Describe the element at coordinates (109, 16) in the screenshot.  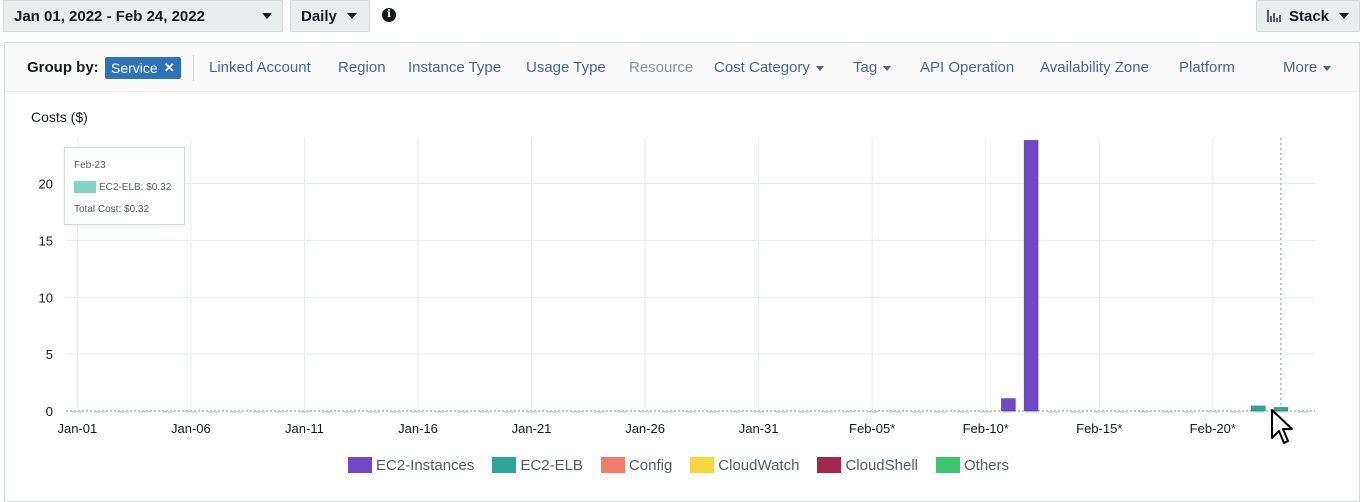
I see `date-range-value: Jan 01, 2022 - Feb 24, 2022` at that location.